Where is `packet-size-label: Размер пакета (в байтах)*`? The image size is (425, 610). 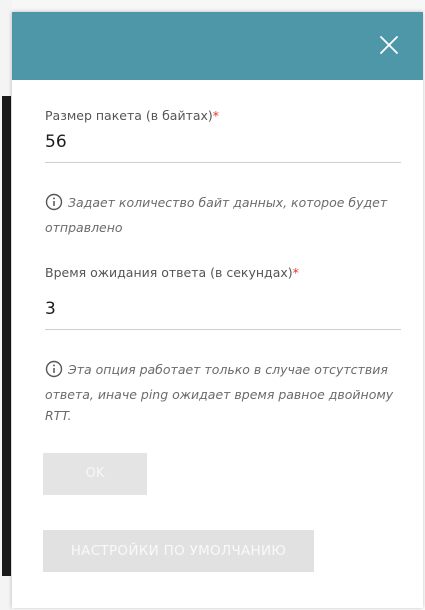 packet-size-label: Размер пакета (в байтах)* is located at coordinates (132, 115).